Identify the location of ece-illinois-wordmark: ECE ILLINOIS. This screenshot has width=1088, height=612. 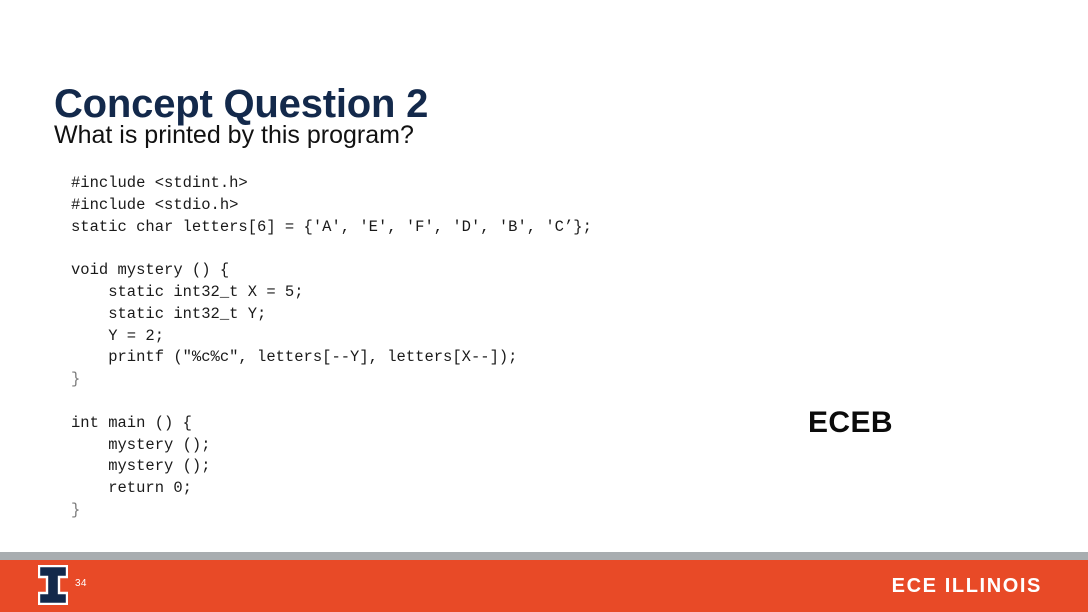
(966, 586).